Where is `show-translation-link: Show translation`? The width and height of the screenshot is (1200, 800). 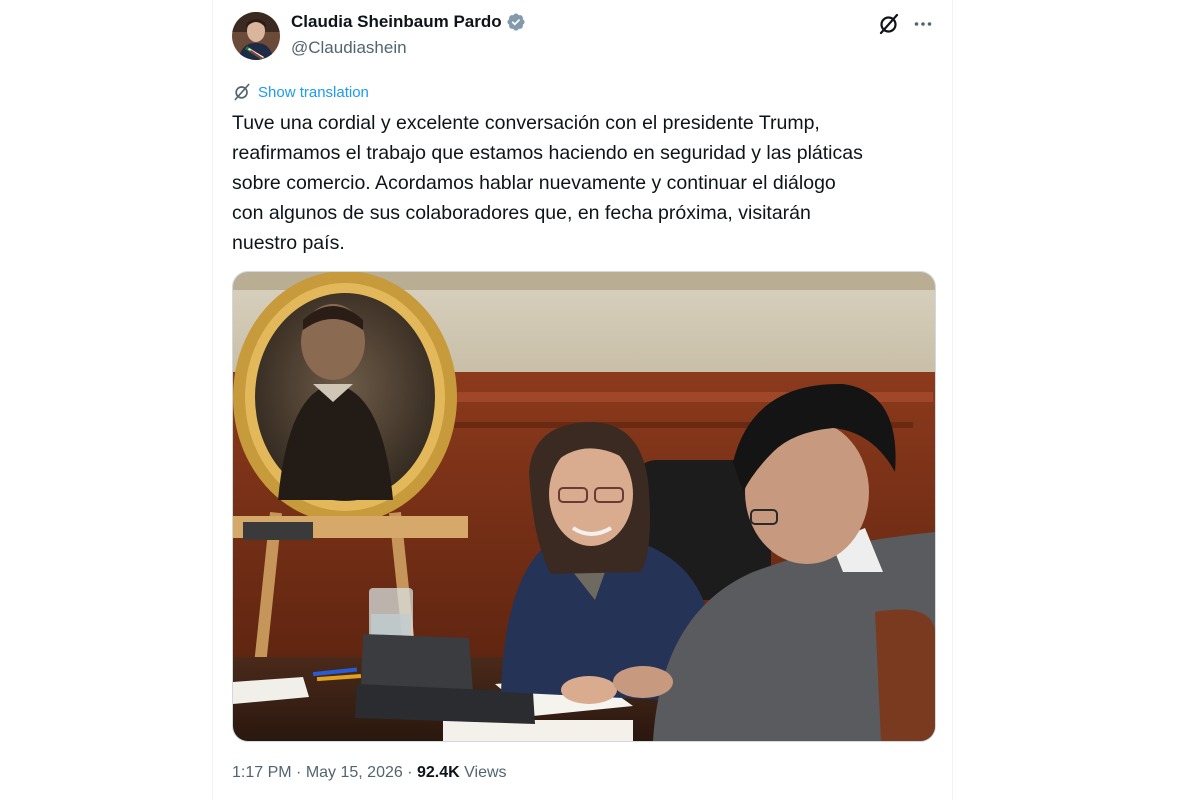
show-translation-link: Show translation is located at coordinates (300, 92).